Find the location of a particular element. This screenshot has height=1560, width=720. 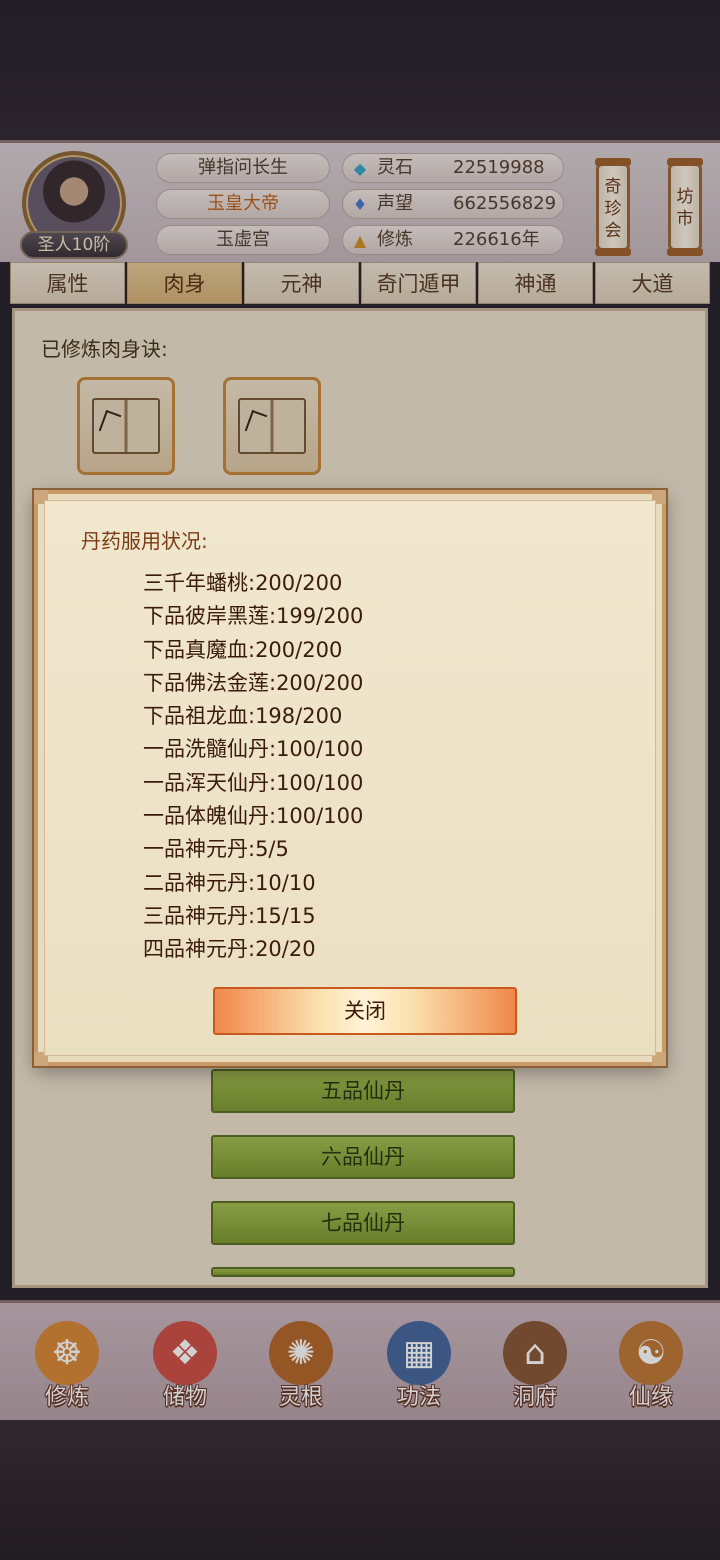

list-item: 一品洗髓仙丹:100/100 is located at coordinates (253, 749).